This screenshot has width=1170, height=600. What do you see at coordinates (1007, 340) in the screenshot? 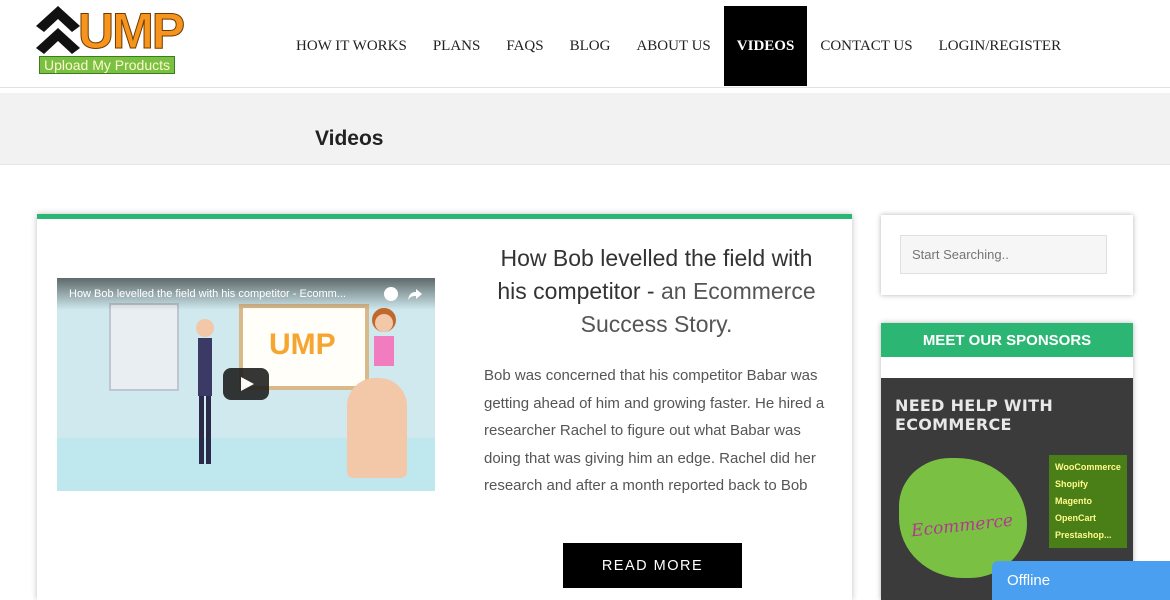
I see `sponsors-heading: MEET OUR SPONSORS` at bounding box center [1007, 340].